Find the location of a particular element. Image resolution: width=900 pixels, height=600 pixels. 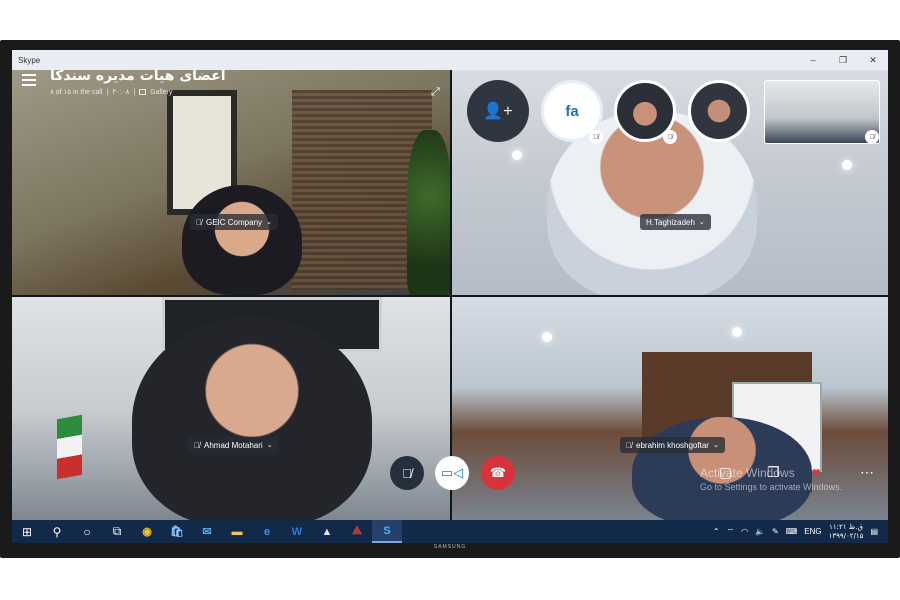

window-controls: – ❐ ✕ is located at coordinates (843, 60).